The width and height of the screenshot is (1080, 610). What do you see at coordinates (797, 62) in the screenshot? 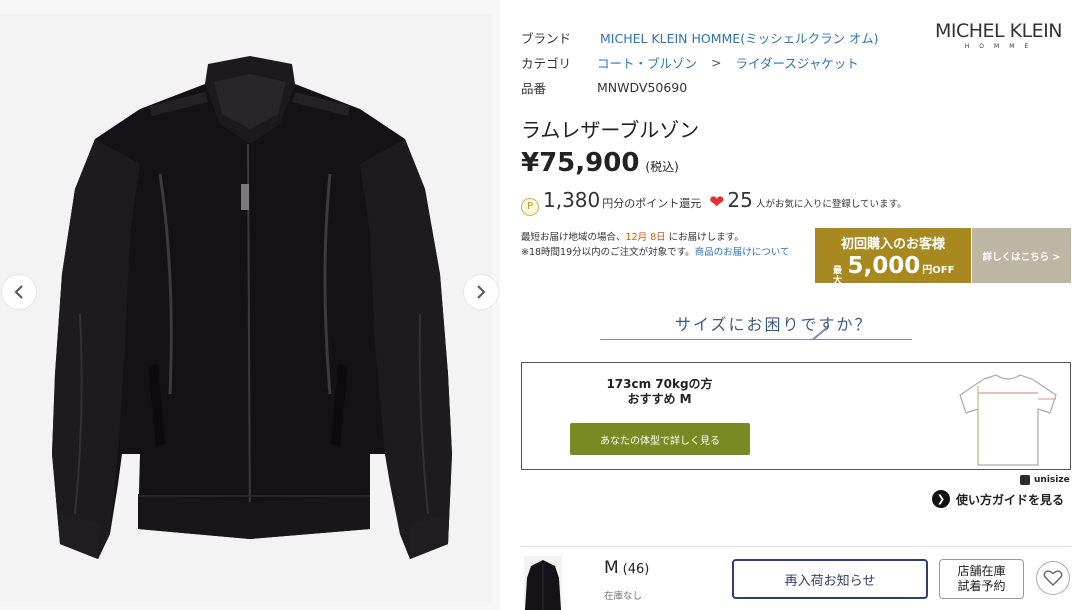
I see `category-link-riders: ライダースジャケット` at bounding box center [797, 62].